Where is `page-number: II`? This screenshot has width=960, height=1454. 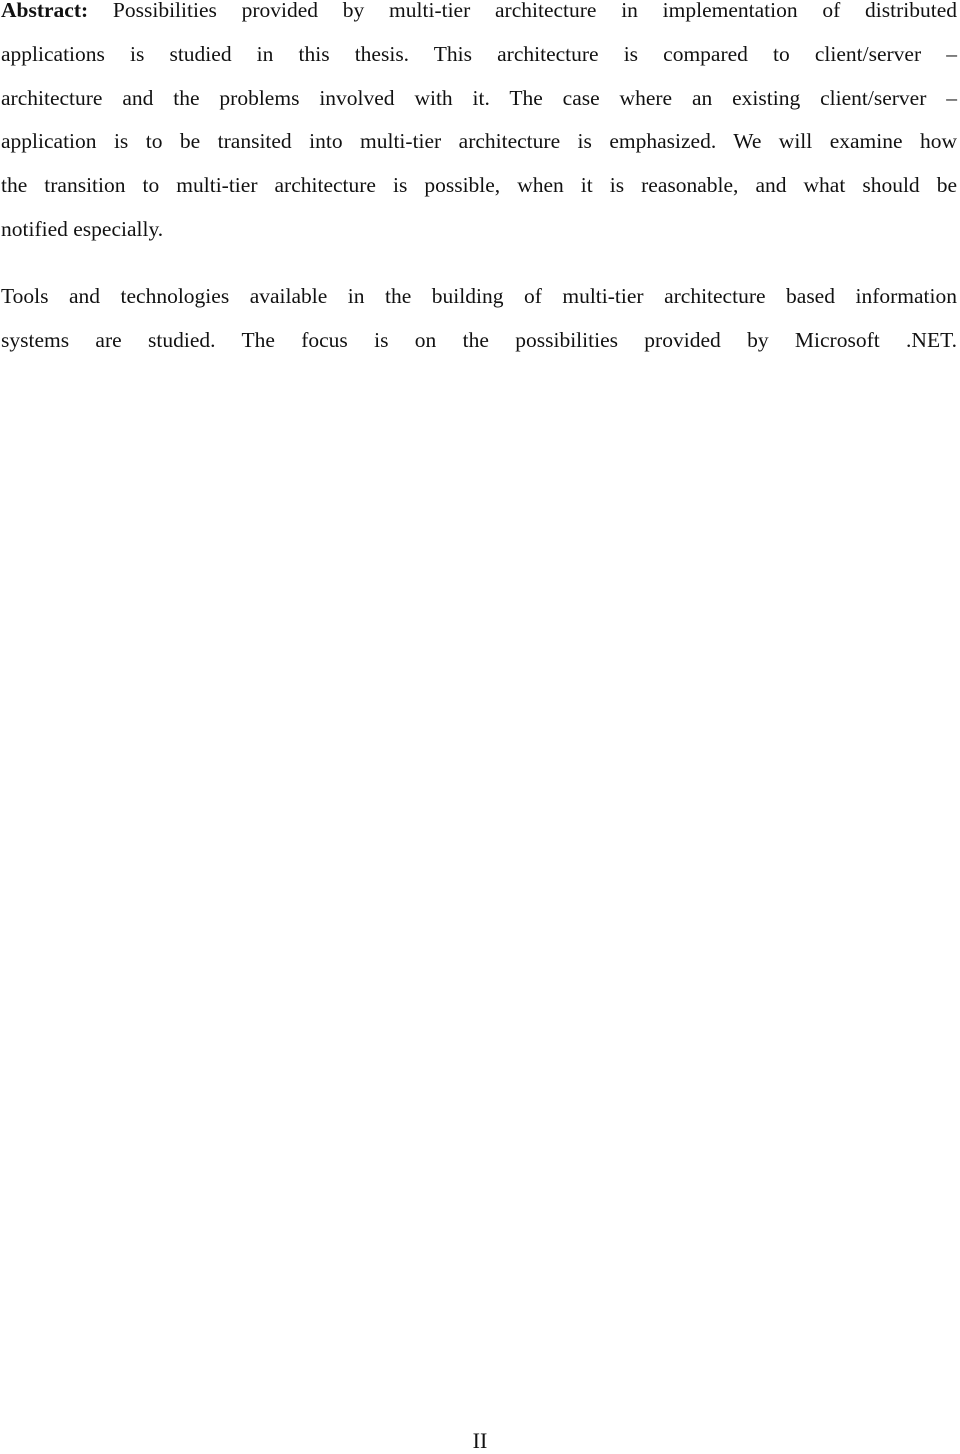 page-number: II is located at coordinates (480, 1440).